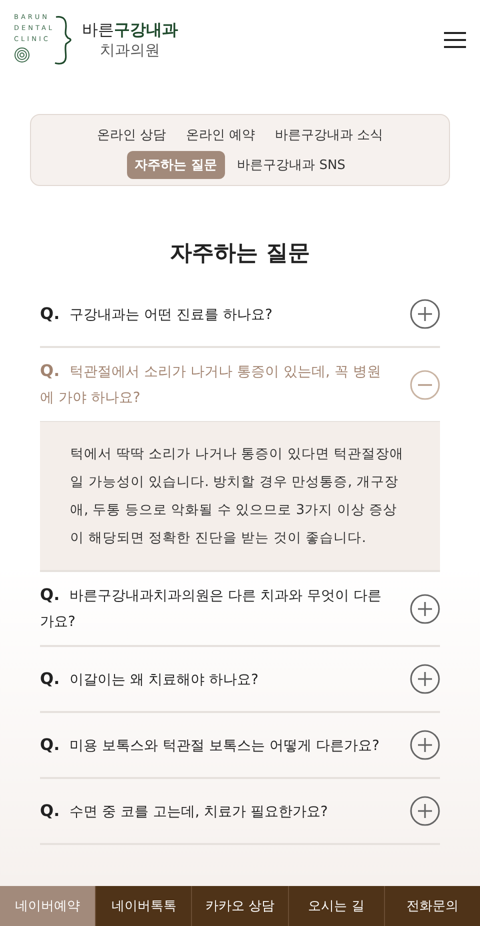 This screenshot has width=480, height=926. What do you see at coordinates (215, 608) in the screenshot?
I see `faq-question: Q. 바른구강내과치과의원은 다른 치과와 무엇이 다른가요?` at bounding box center [215, 608].